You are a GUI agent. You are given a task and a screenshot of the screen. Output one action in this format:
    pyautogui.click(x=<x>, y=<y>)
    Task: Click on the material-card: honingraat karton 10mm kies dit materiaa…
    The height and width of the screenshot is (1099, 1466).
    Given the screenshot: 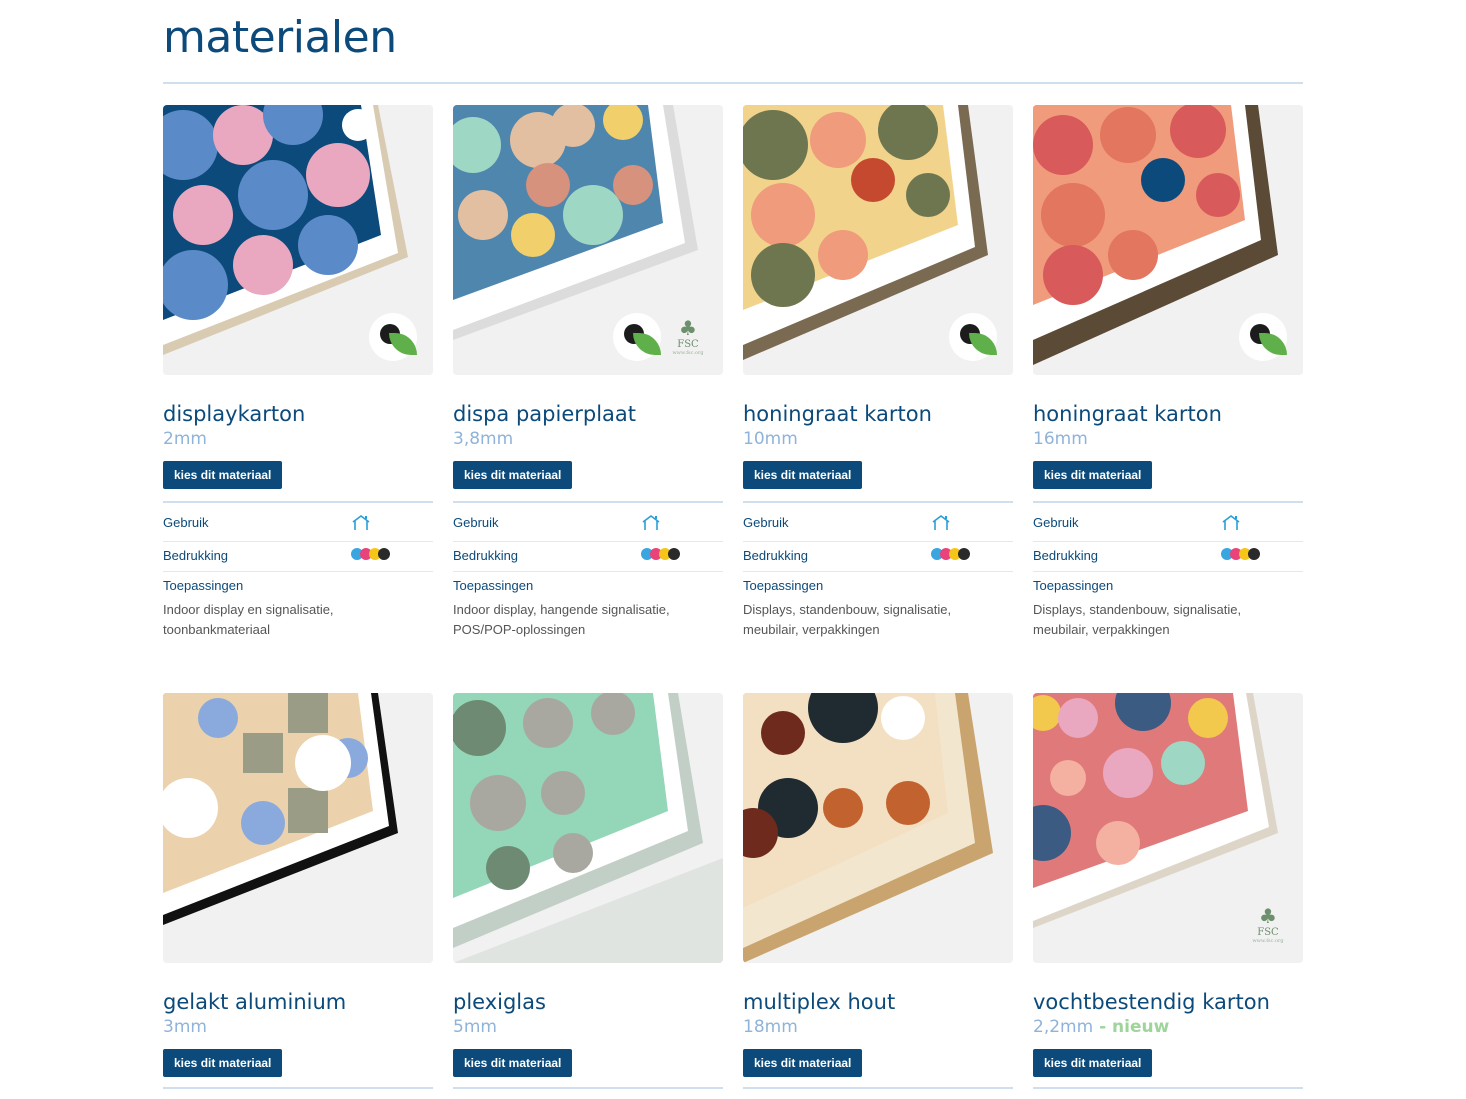 What is the action you would take?
    pyautogui.click(x=878, y=371)
    